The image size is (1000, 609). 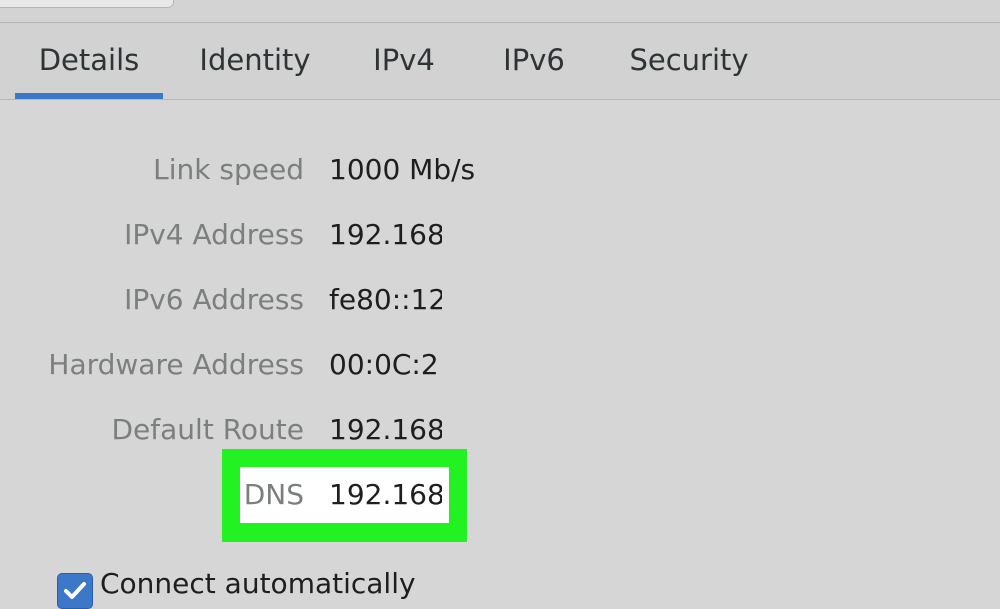 I want to click on connect-automatically-label: Connect automatically, so click(x=258, y=583).